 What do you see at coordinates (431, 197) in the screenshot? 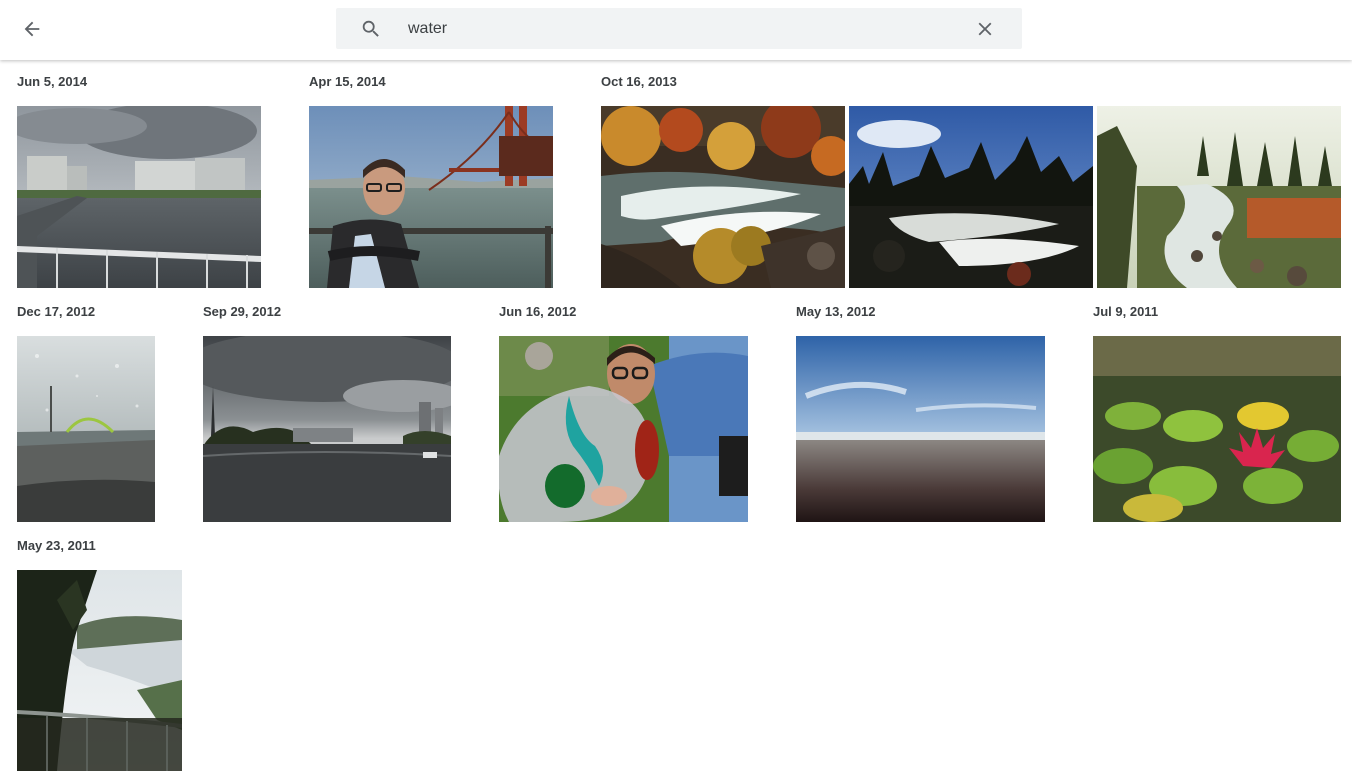
I see `photo-golden-gate-selfie` at bounding box center [431, 197].